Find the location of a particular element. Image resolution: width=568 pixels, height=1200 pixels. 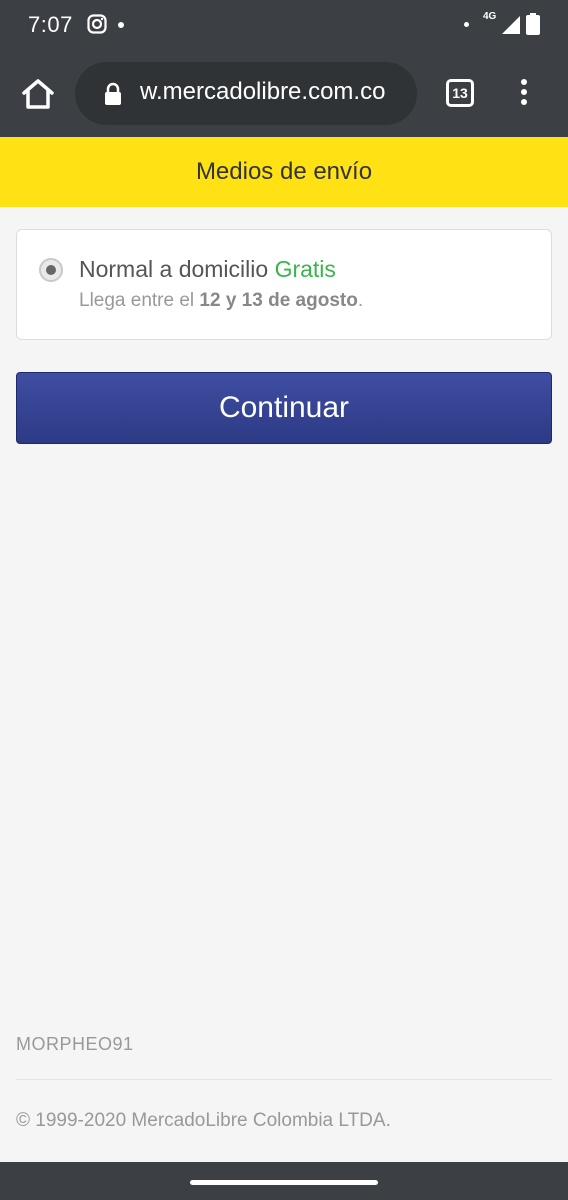

eta-prefix: Llega entre el is located at coordinates (139, 300).